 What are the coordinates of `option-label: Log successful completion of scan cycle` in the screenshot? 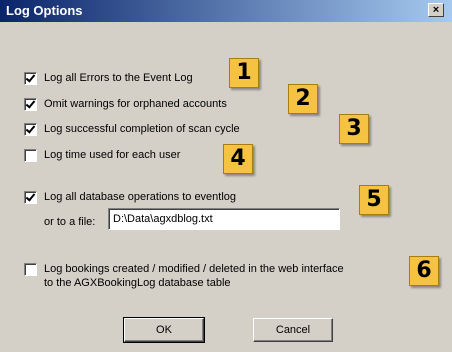 It's located at (142, 129).